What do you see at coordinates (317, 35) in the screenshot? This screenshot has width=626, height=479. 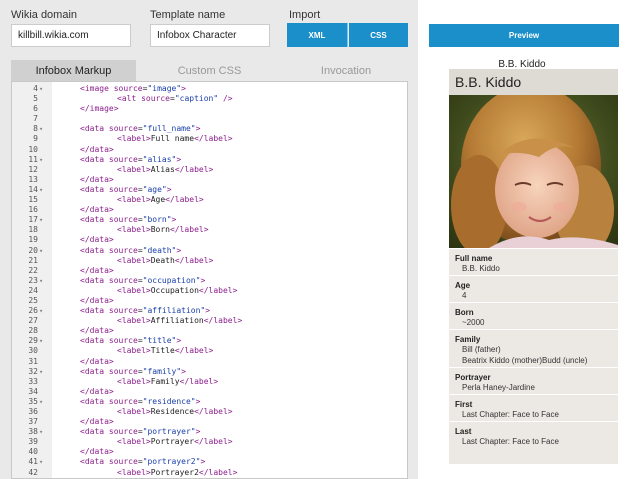 I see `import-xml-button: XML` at bounding box center [317, 35].